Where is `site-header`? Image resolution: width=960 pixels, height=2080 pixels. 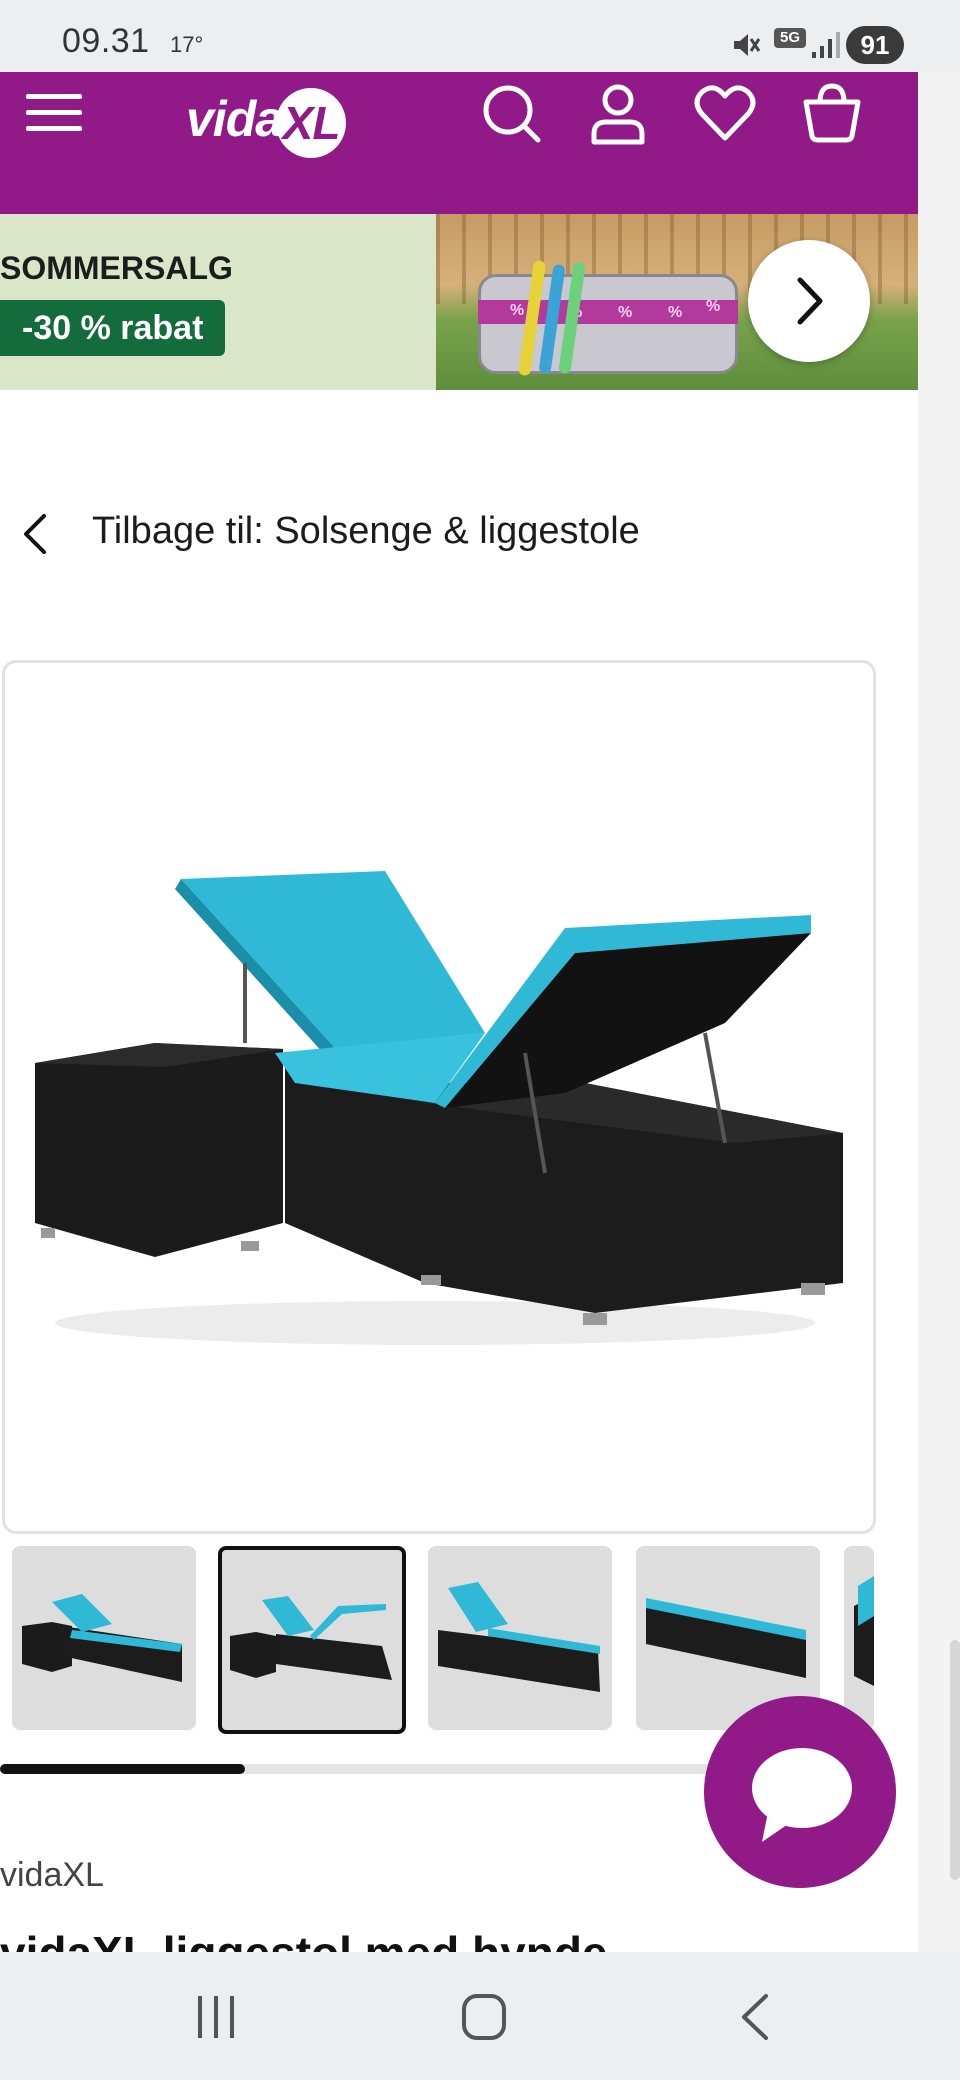 site-header is located at coordinates (459, 143).